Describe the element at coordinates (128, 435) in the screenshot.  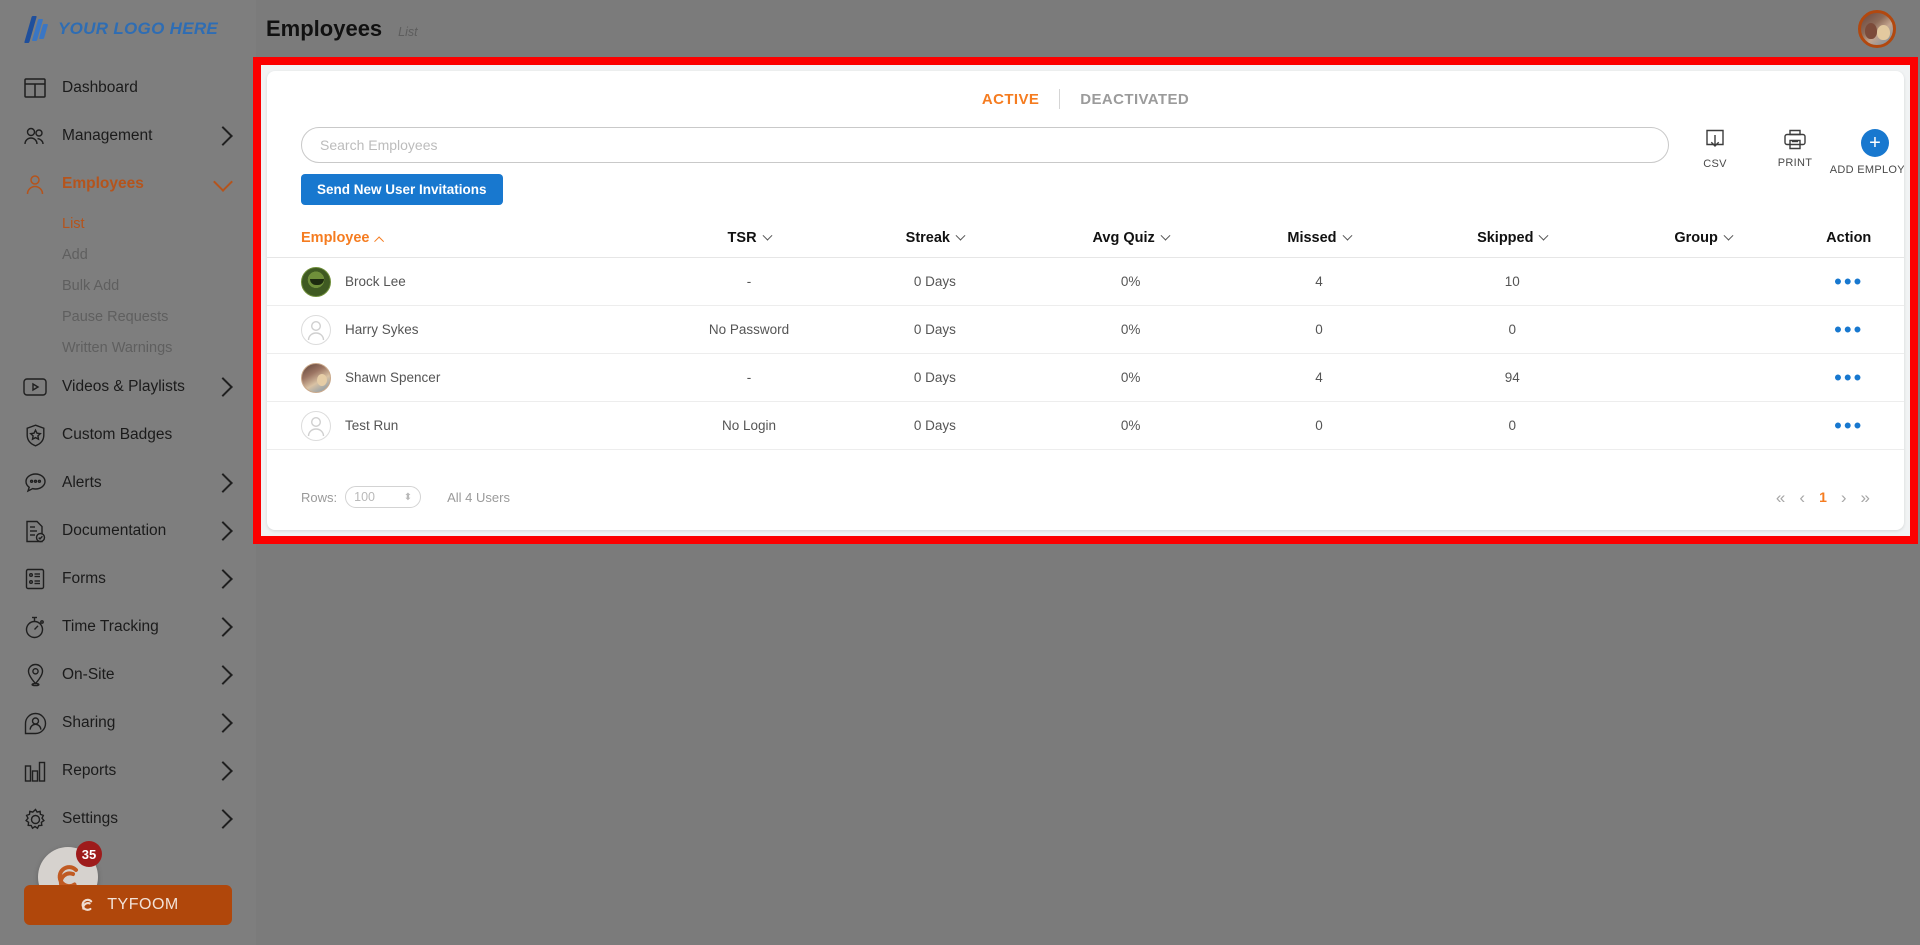
I see `sidebar-item-custom-badges: Custom Badges` at that location.